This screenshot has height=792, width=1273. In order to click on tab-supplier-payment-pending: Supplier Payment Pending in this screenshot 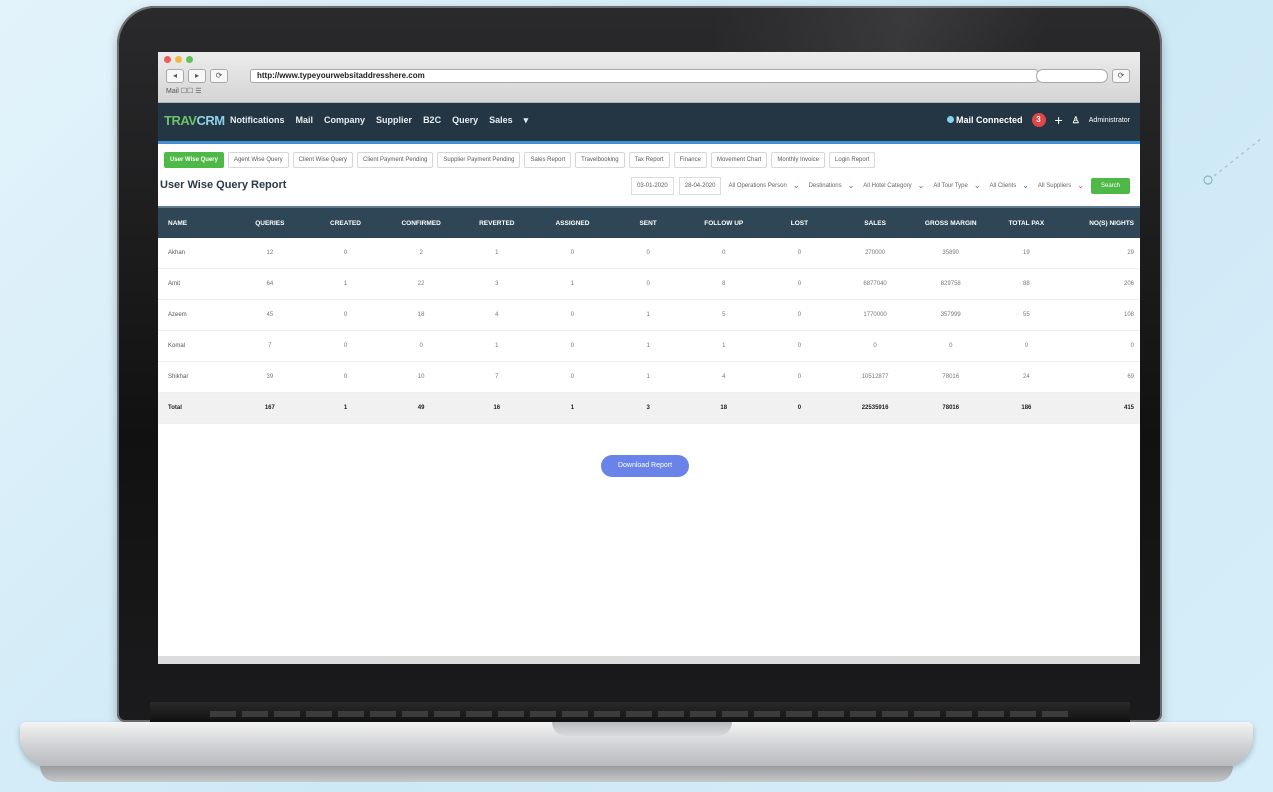, I will do `click(479, 160)`.